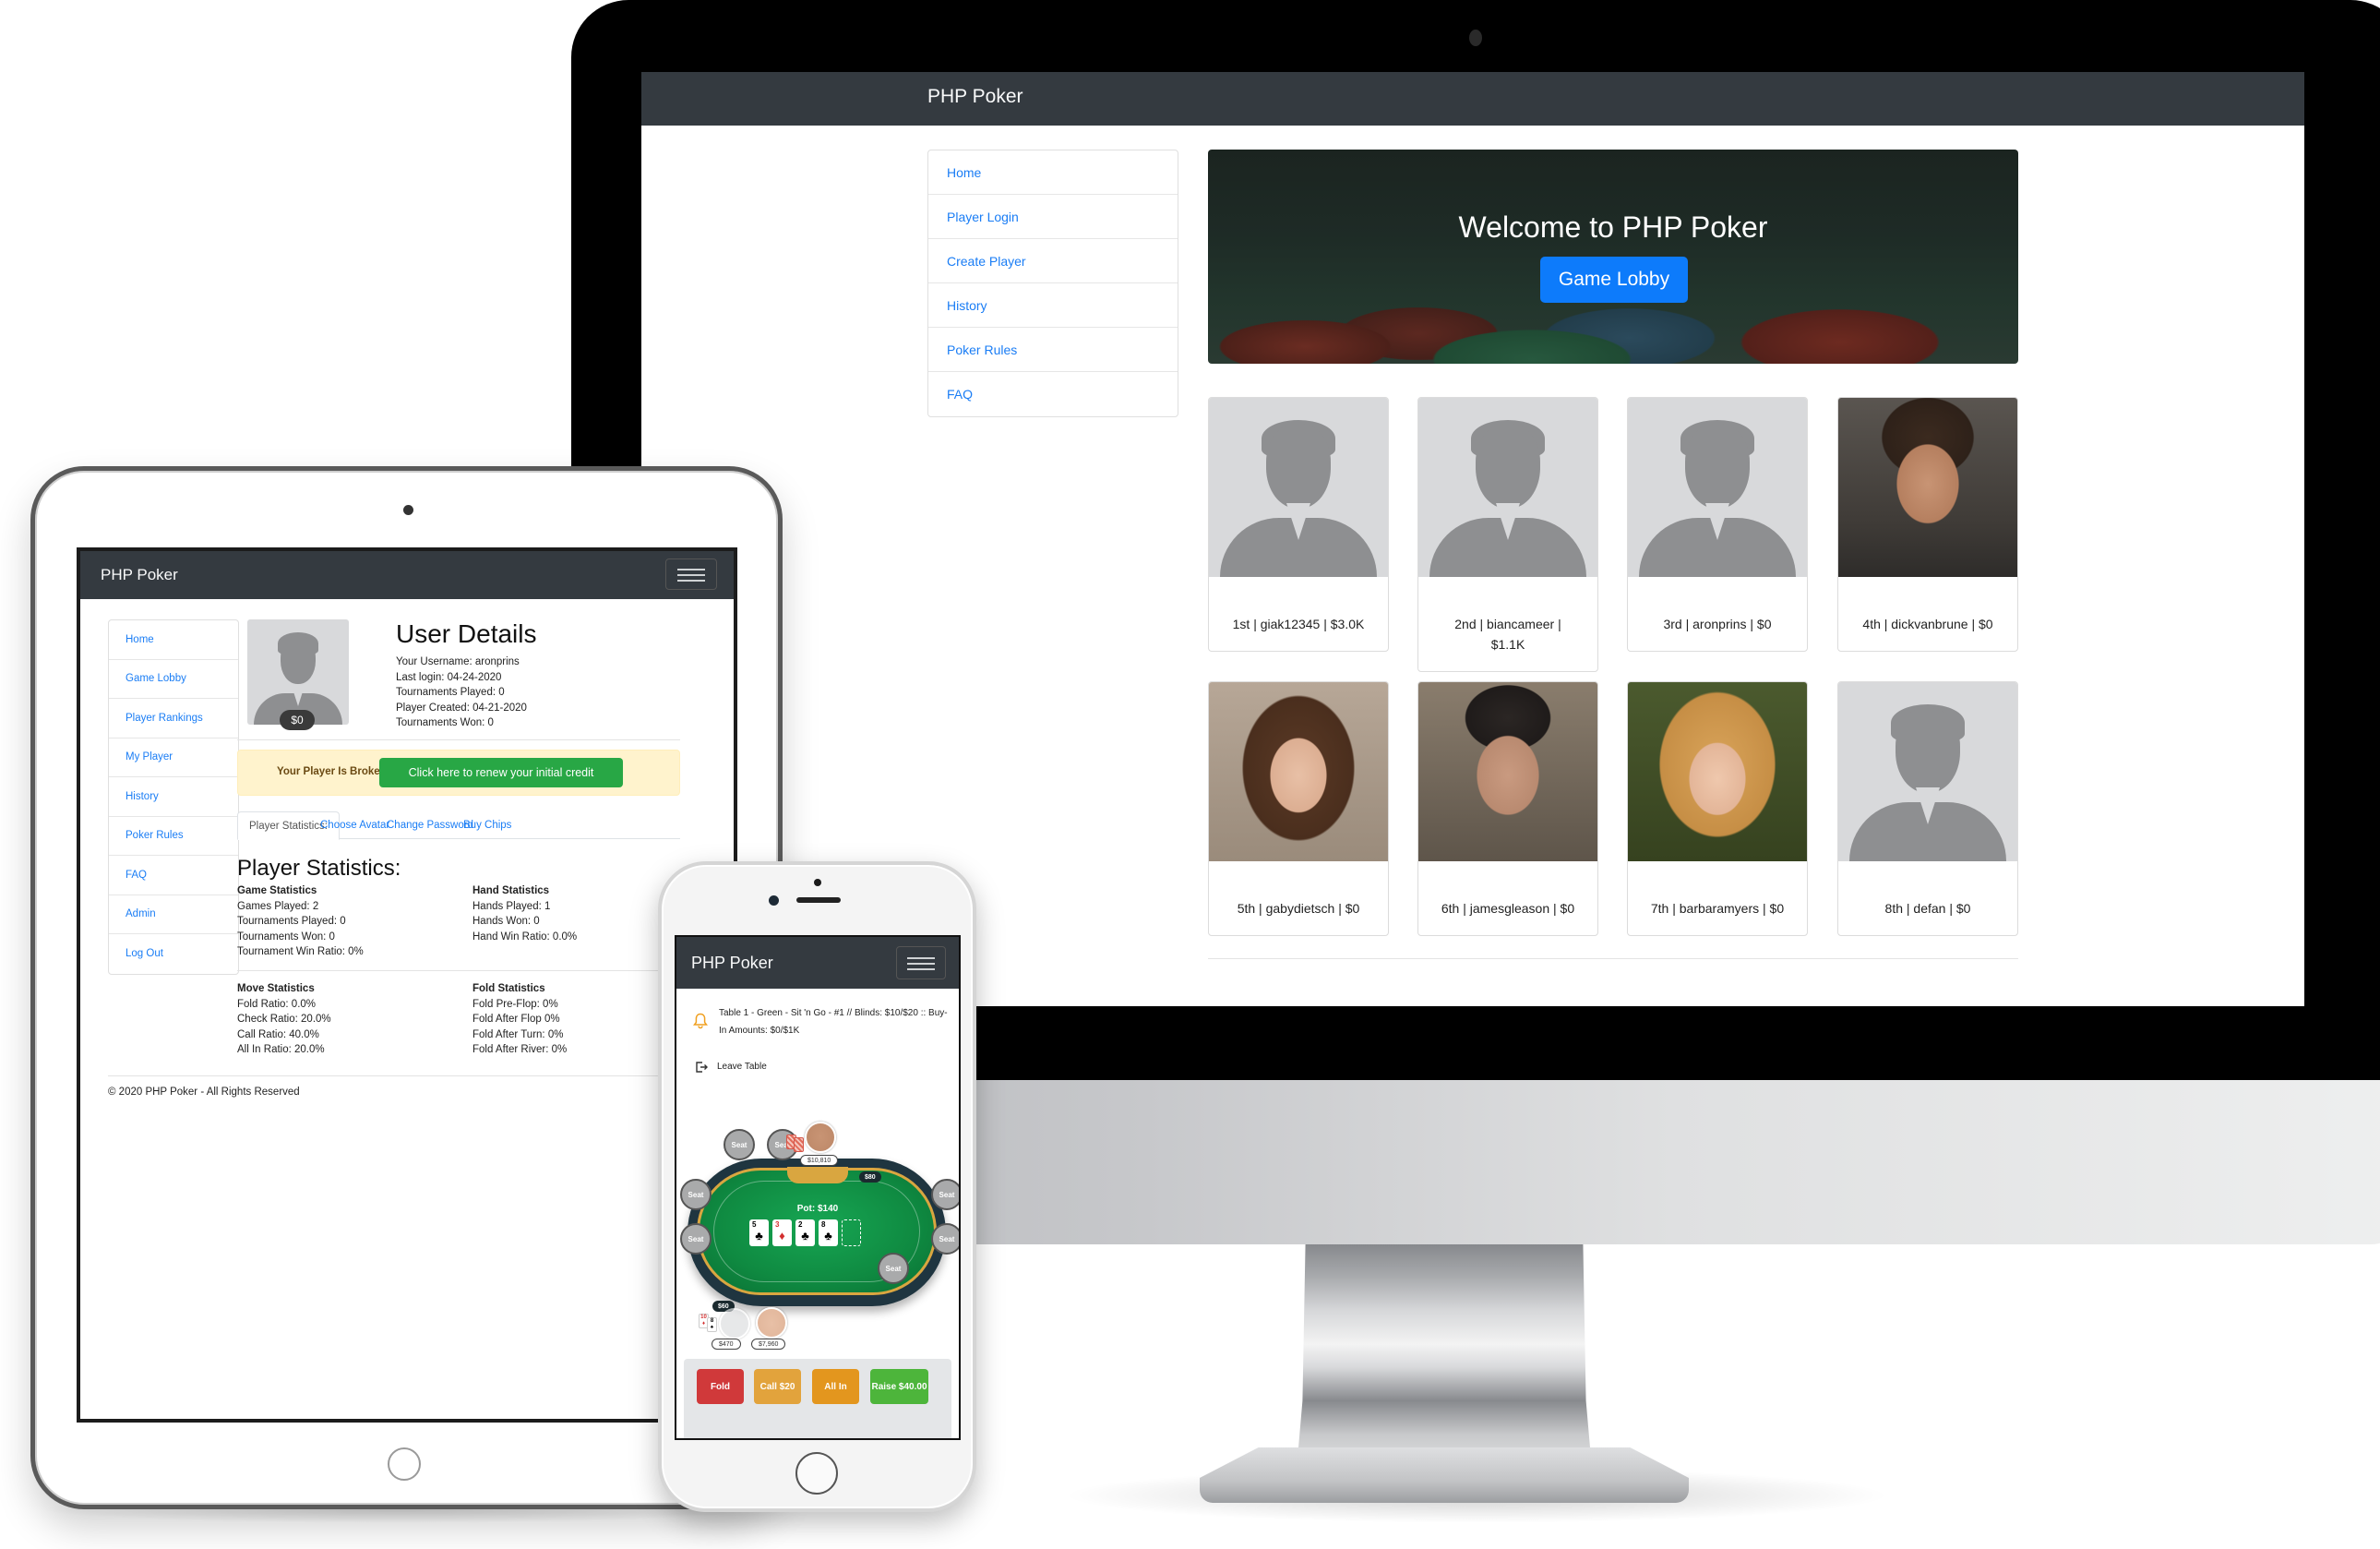 This screenshot has height=1549, width=2380. Describe the element at coordinates (1507, 534) in the screenshot. I see `player-card: 2nd | biancameer | $1.1K` at that location.